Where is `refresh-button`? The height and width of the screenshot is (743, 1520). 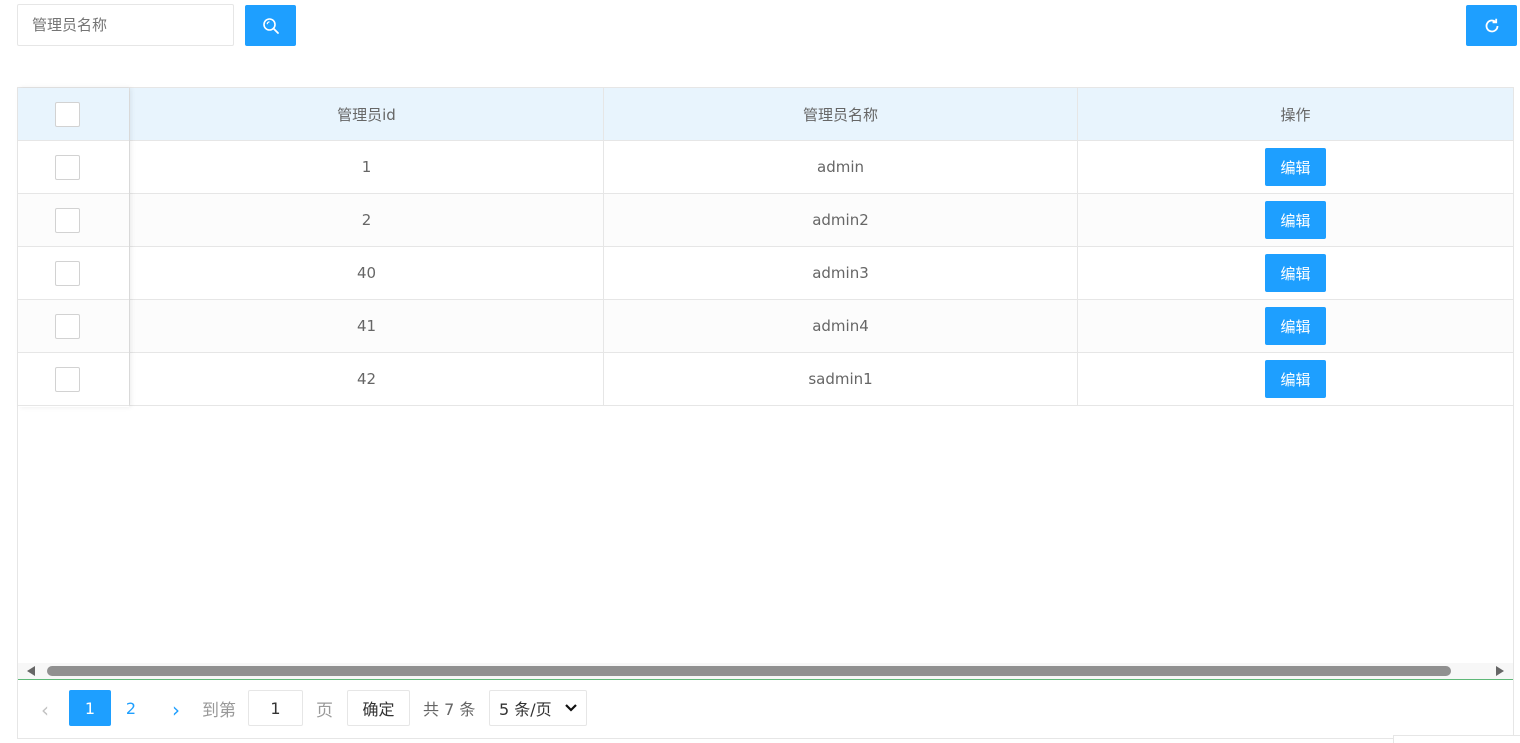
refresh-button is located at coordinates (1491, 25).